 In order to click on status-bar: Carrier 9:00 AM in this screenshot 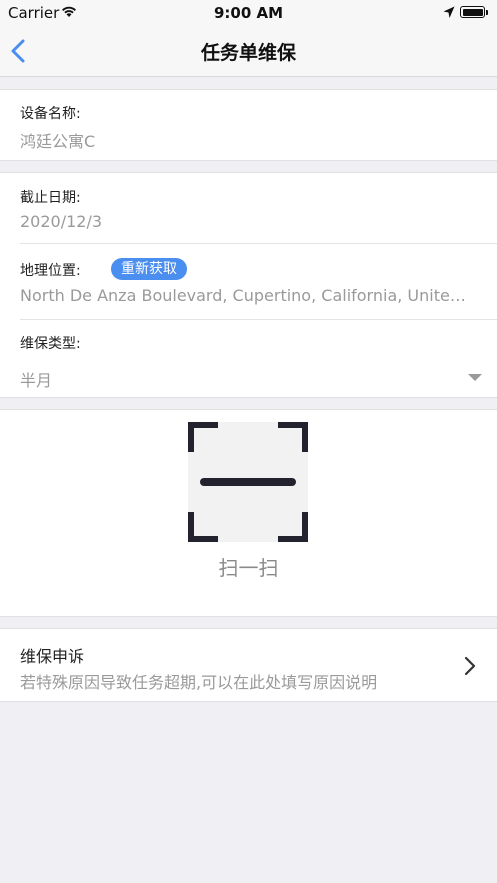, I will do `click(248, 13)`.